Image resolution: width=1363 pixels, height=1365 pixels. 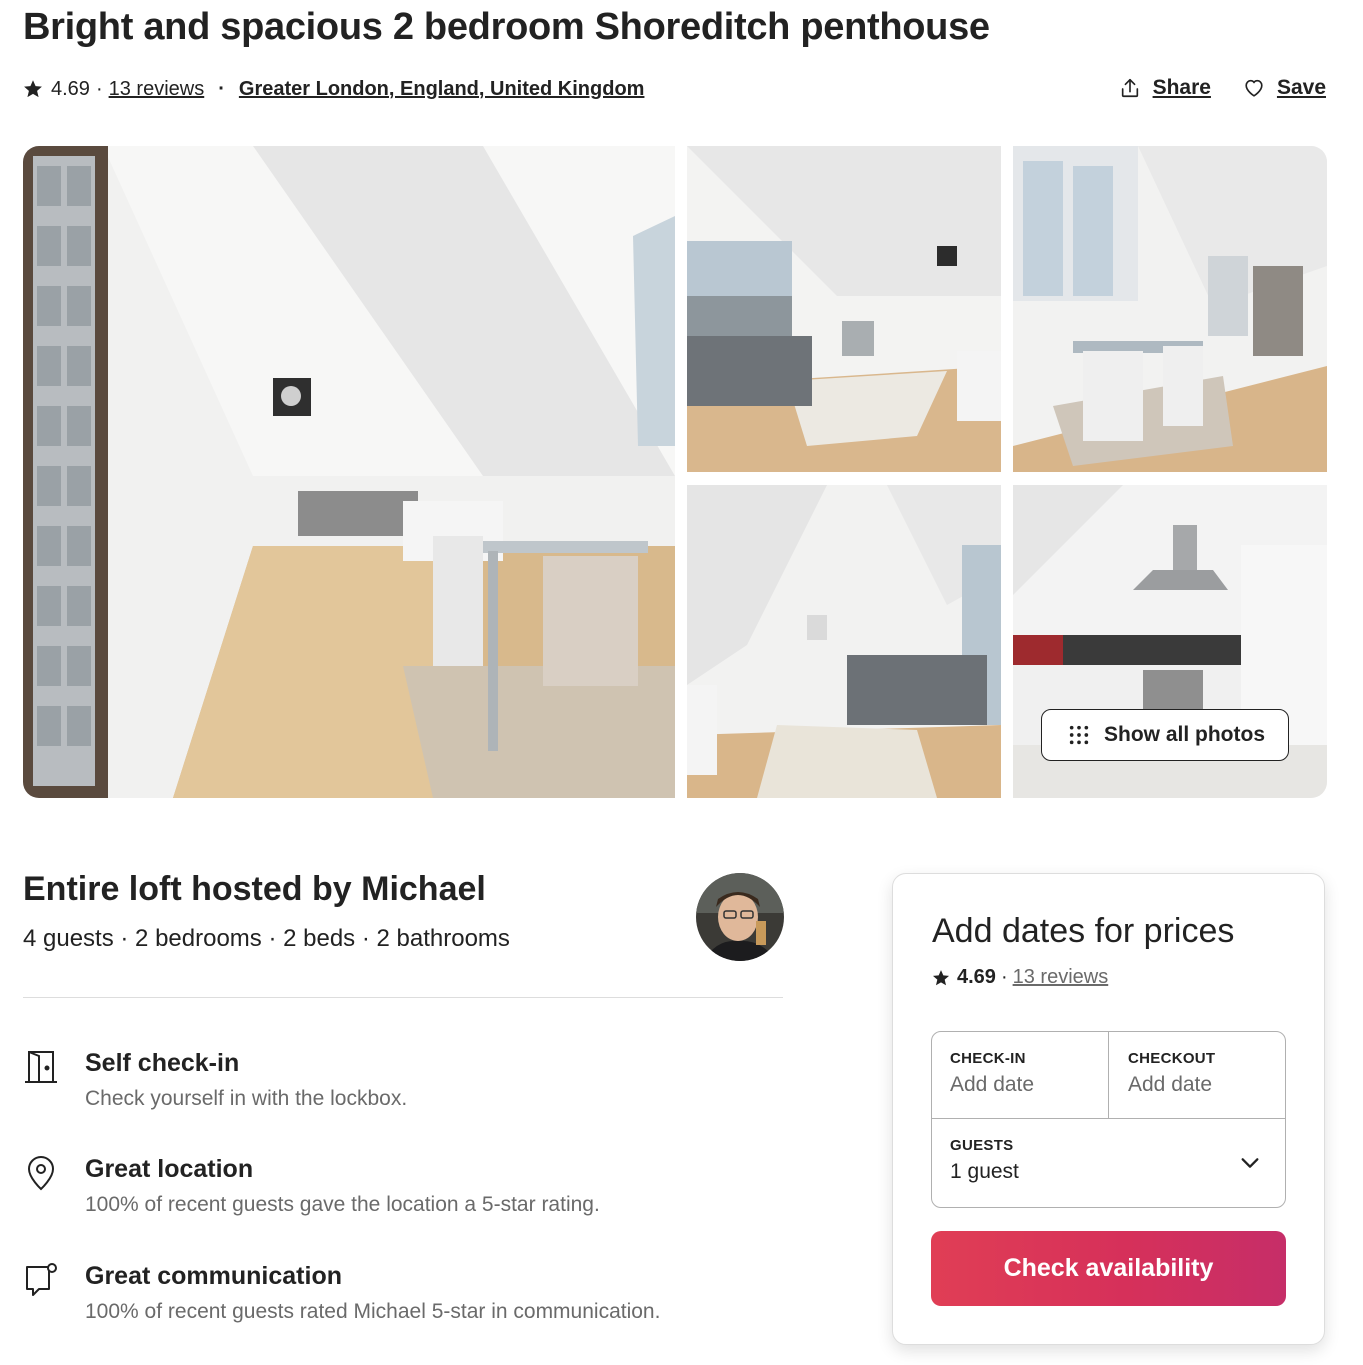 I want to click on check-in-value: Add date, so click(x=992, y=1084).